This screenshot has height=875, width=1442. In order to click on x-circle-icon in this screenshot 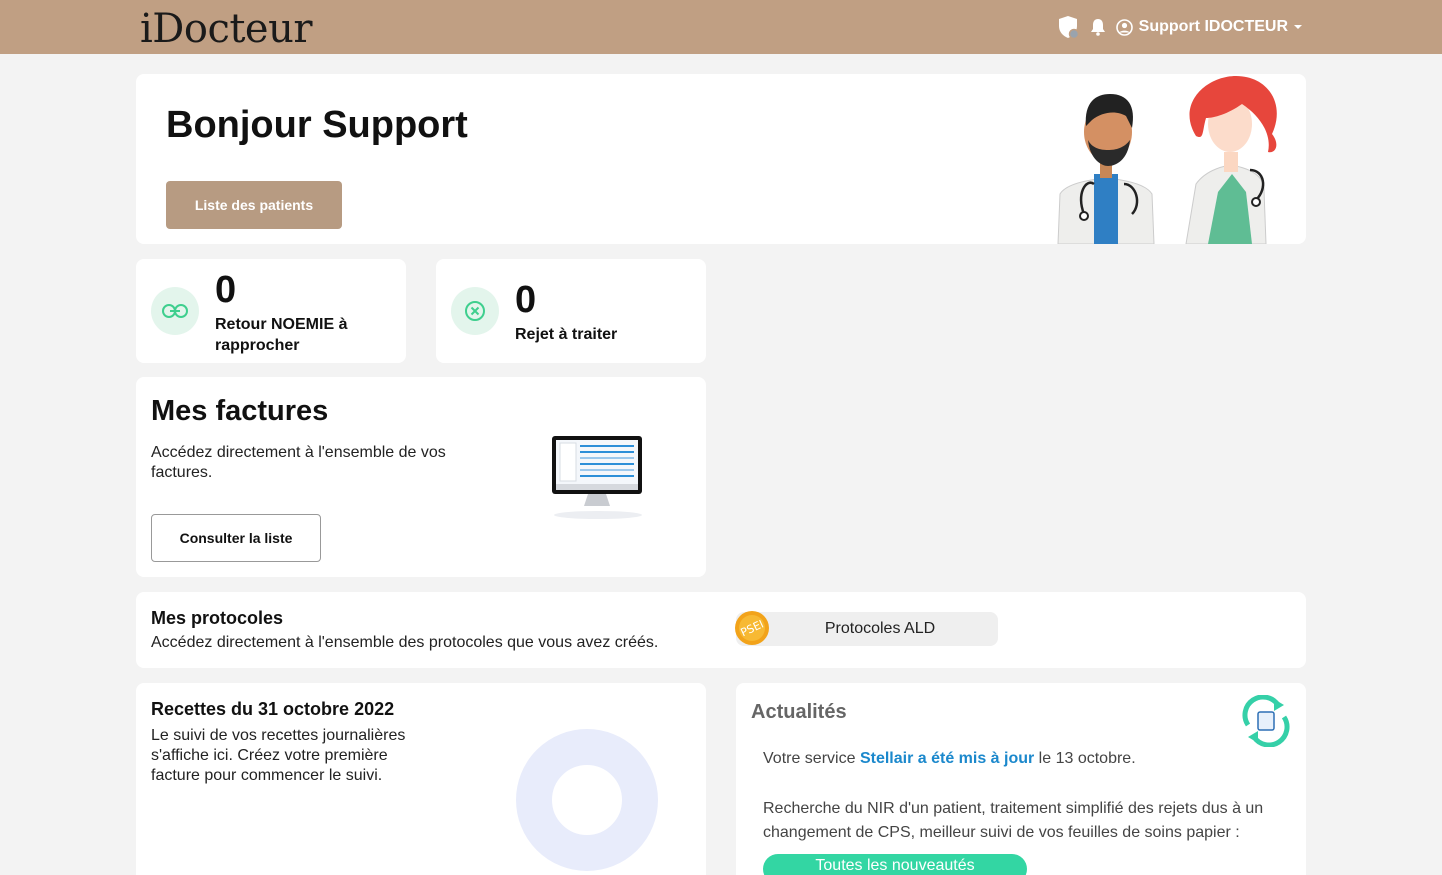, I will do `click(475, 311)`.